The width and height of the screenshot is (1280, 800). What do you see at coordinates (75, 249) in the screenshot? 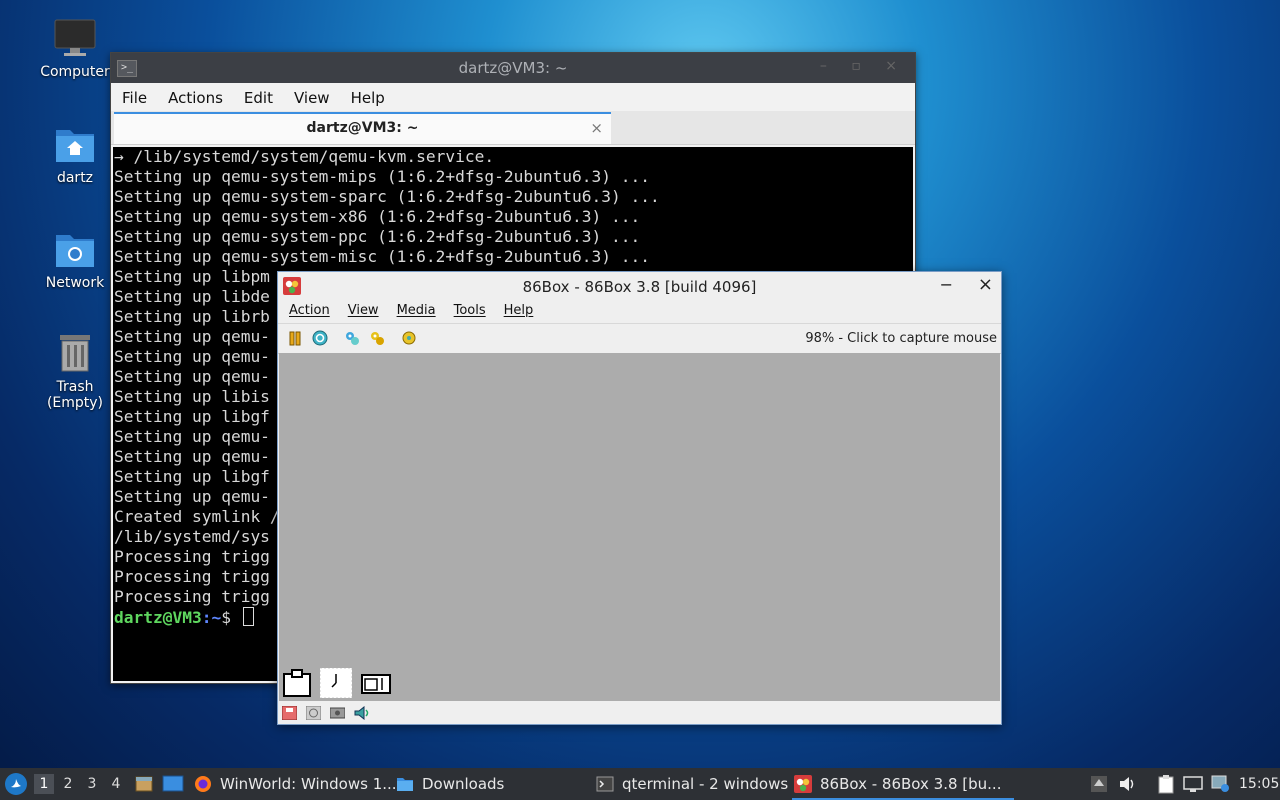
I see `network-folder-icon` at bounding box center [75, 249].